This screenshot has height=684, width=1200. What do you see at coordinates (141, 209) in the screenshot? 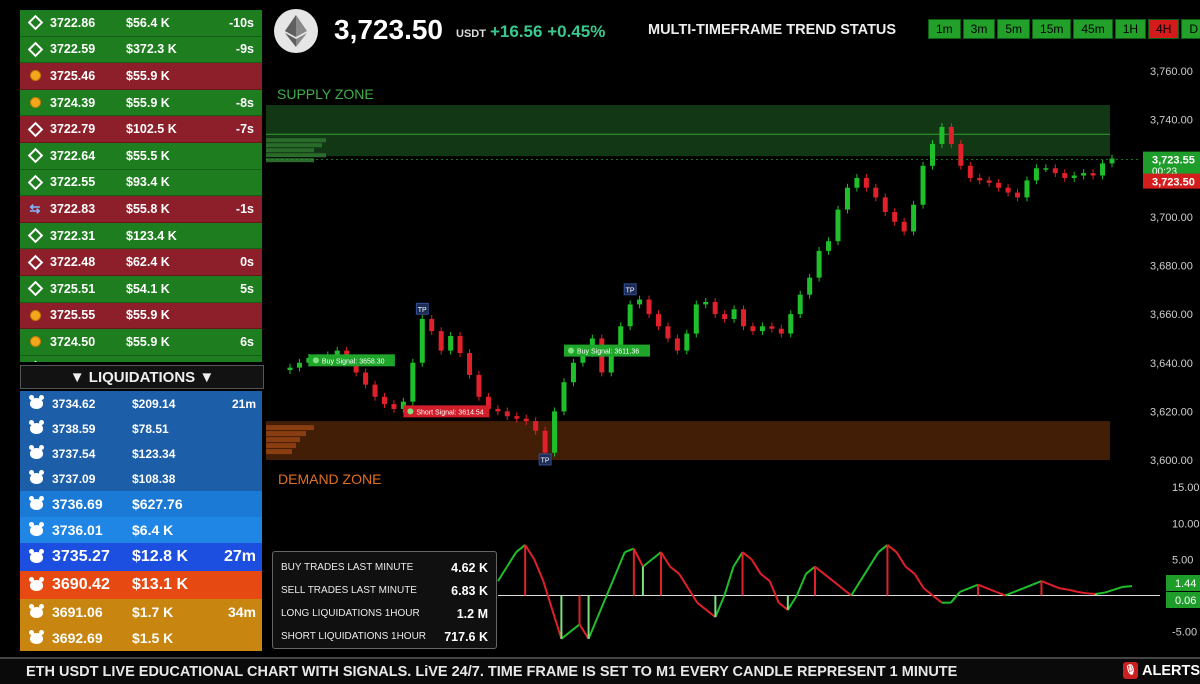
I see `trade-row: ⇆ 3722.83 $55.8 K -1s` at bounding box center [141, 209].